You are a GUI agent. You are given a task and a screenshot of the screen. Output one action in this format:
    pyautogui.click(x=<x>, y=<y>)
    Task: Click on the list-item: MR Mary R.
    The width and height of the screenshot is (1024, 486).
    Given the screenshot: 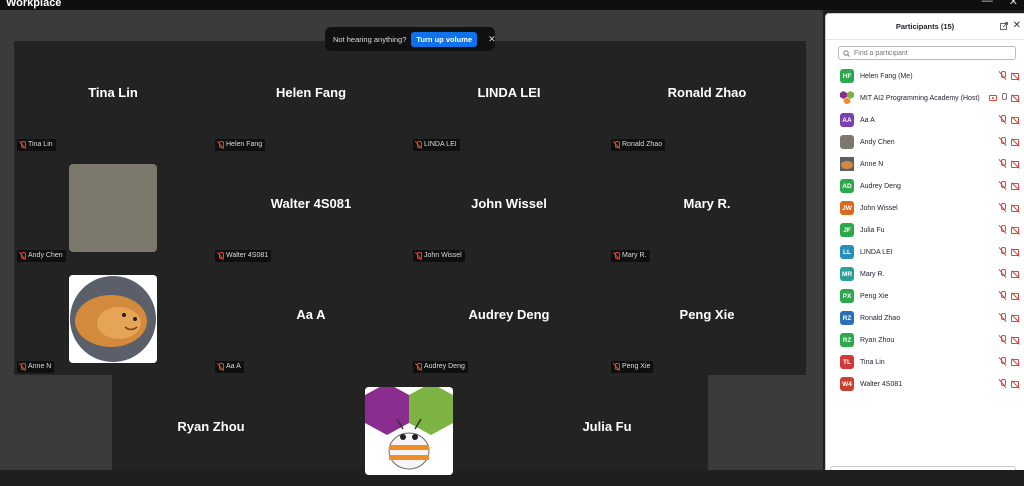 What is the action you would take?
    pyautogui.click(x=925, y=274)
    